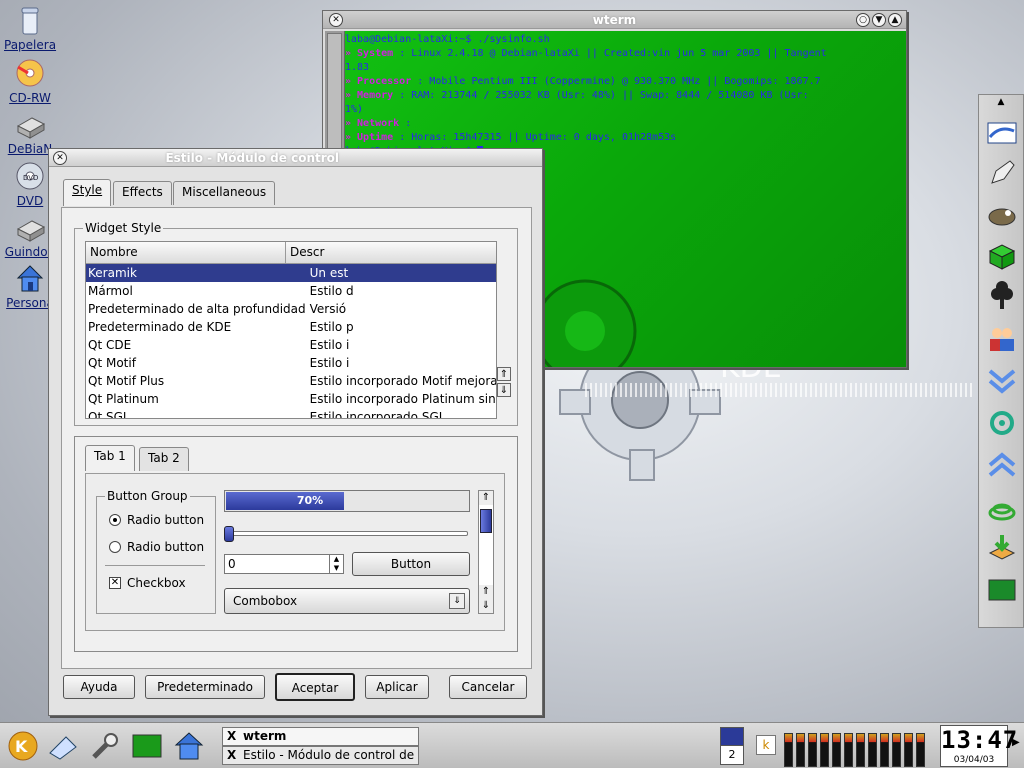  What do you see at coordinates (115, 583) in the screenshot?
I see `checkbox-checked-icon: ✕` at bounding box center [115, 583].